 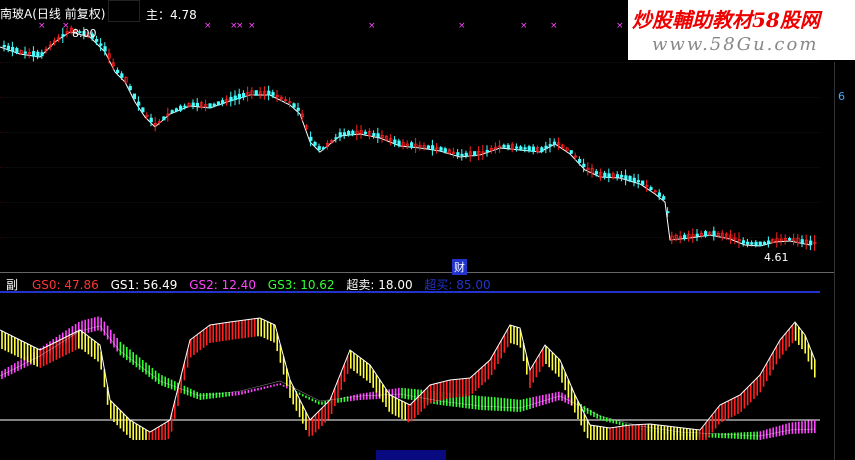 What do you see at coordinates (844, 261) in the screenshot?
I see `right-scale-panel` at bounding box center [844, 261].